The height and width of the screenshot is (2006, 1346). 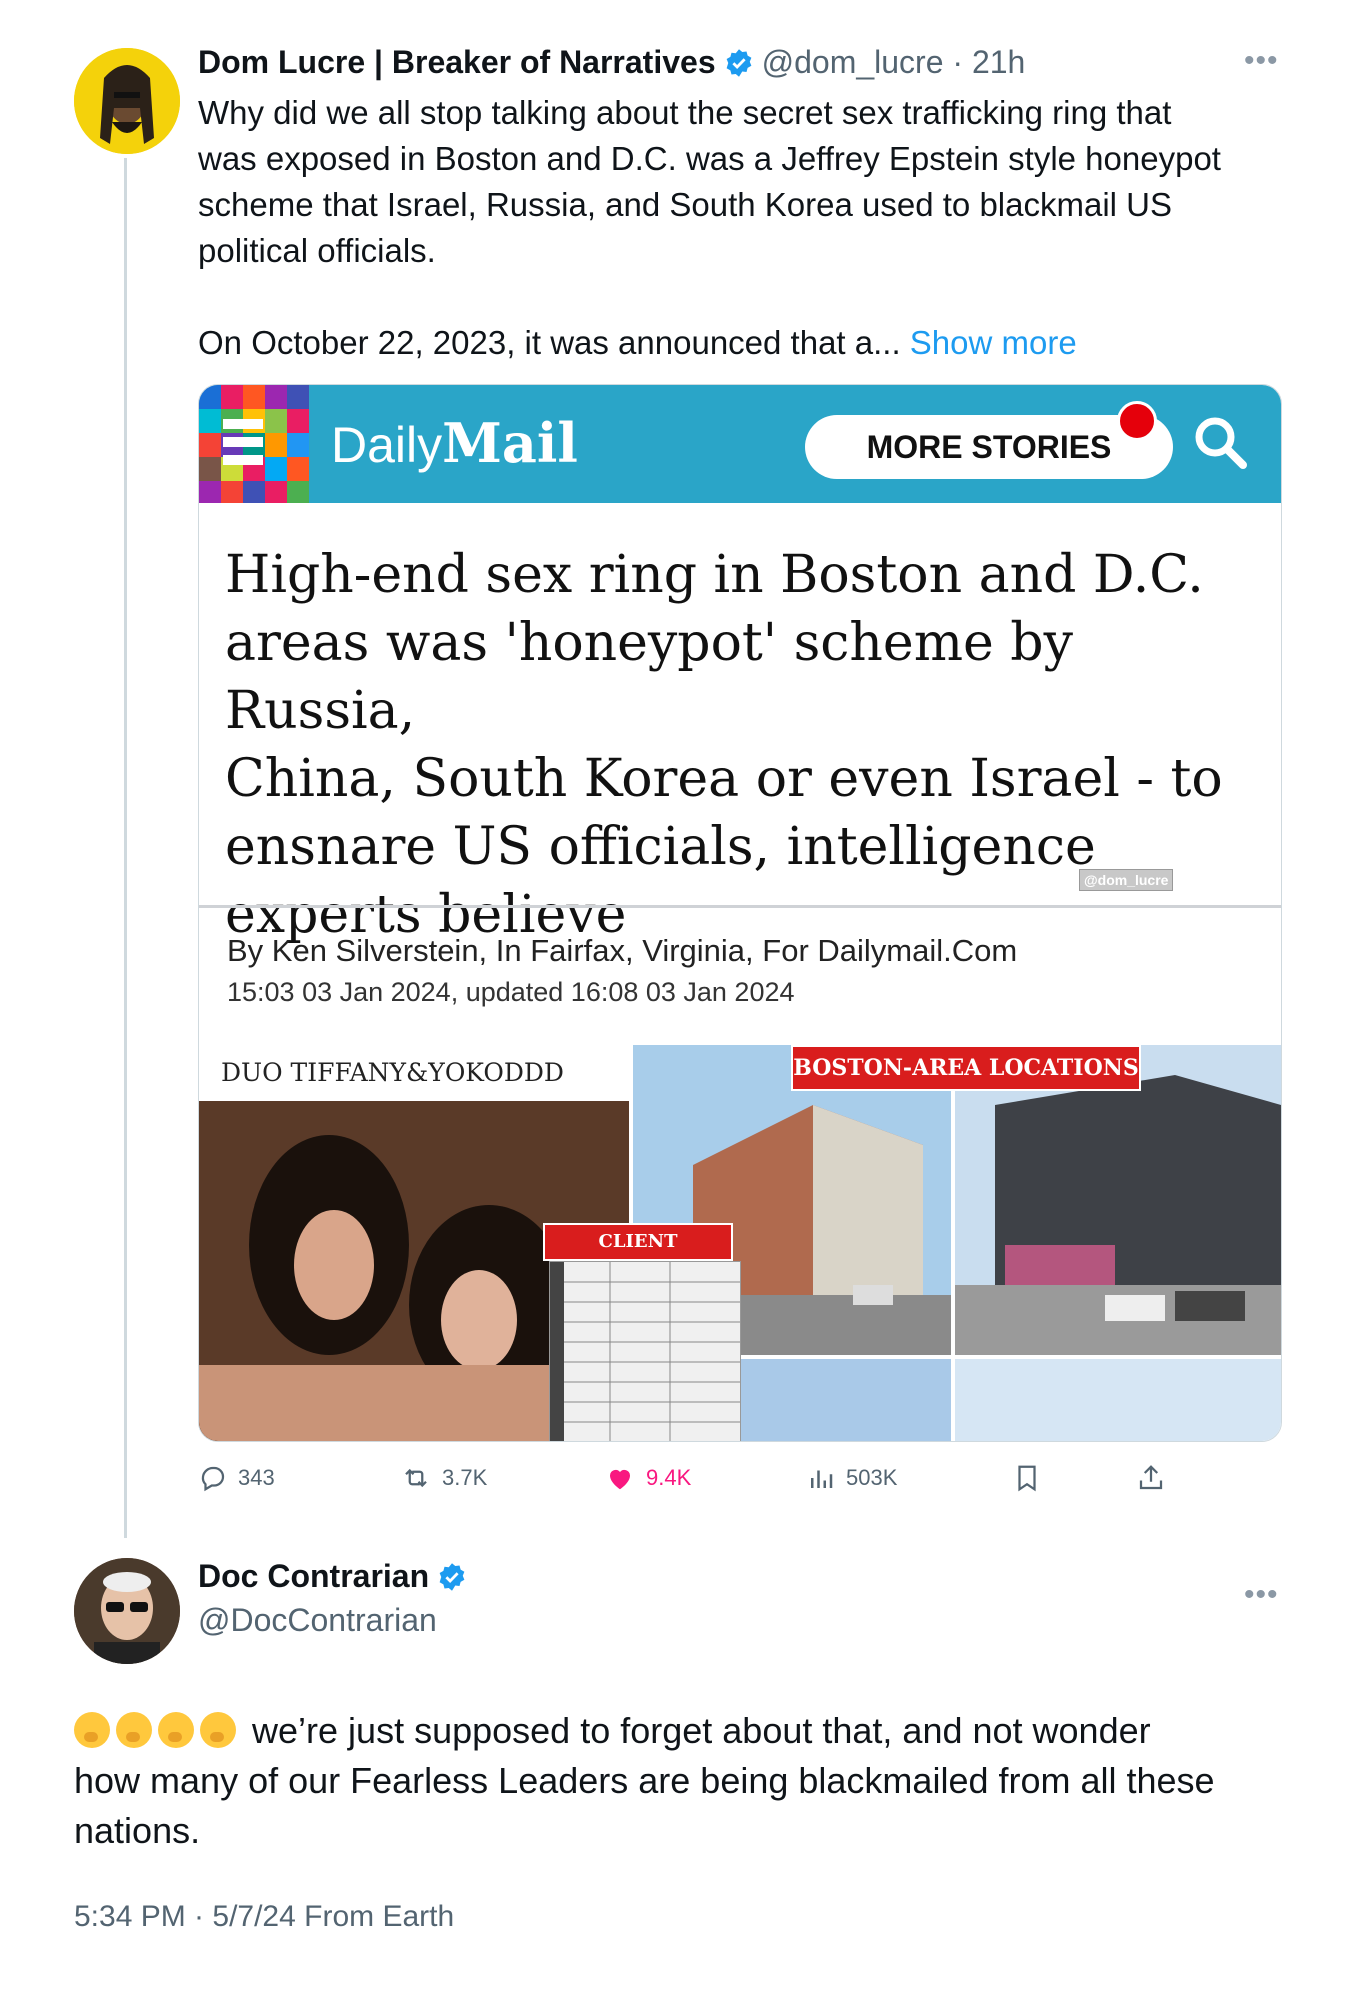 What do you see at coordinates (638, 1254) in the screenshot?
I see `photo-label: CLIENT RECORDS` at bounding box center [638, 1254].